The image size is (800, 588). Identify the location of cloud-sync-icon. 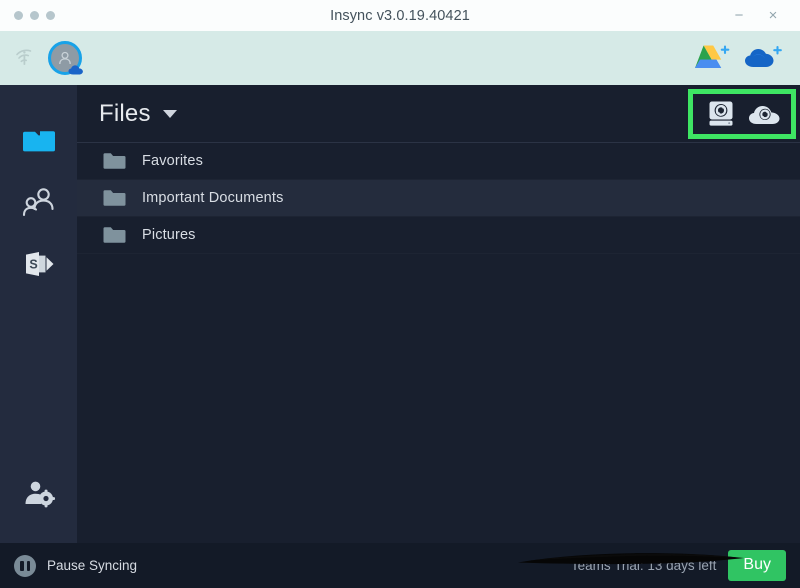
(764, 114).